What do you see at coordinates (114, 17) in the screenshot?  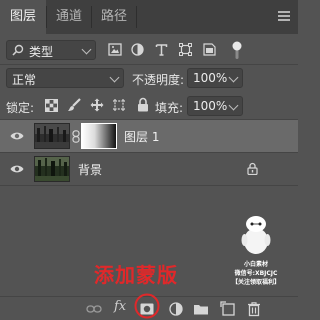 I see `tab-paths: 路径` at bounding box center [114, 17].